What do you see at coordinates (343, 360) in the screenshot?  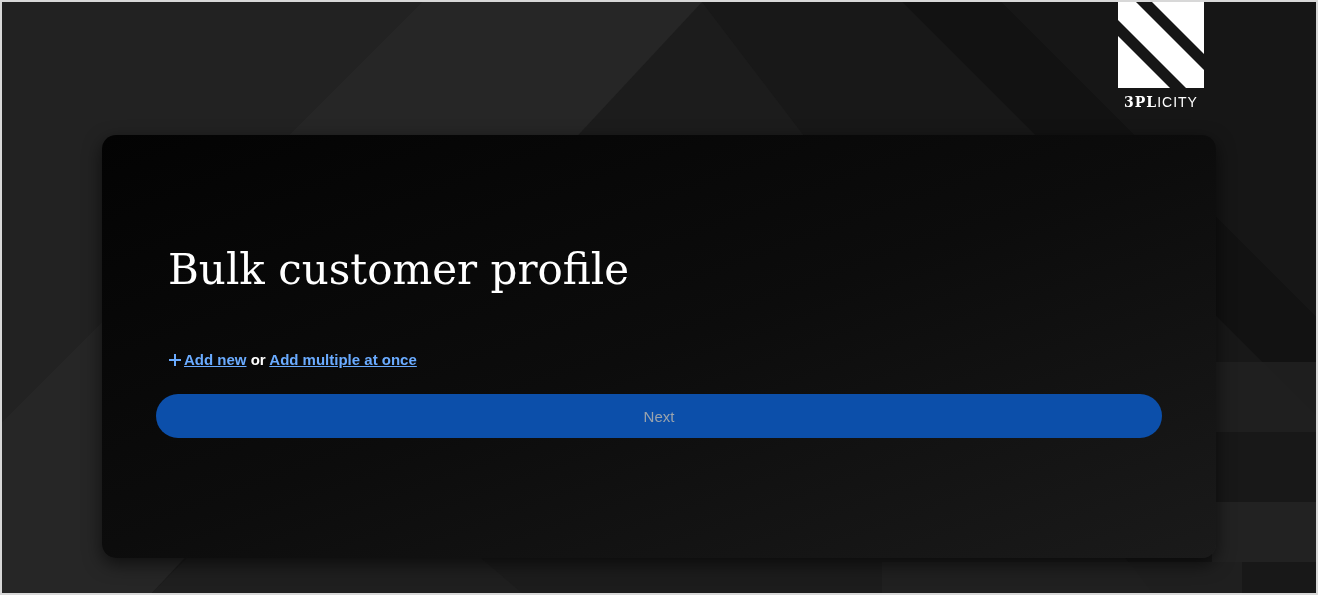 I see `add-multiple-link: Add multiple at once` at bounding box center [343, 360].